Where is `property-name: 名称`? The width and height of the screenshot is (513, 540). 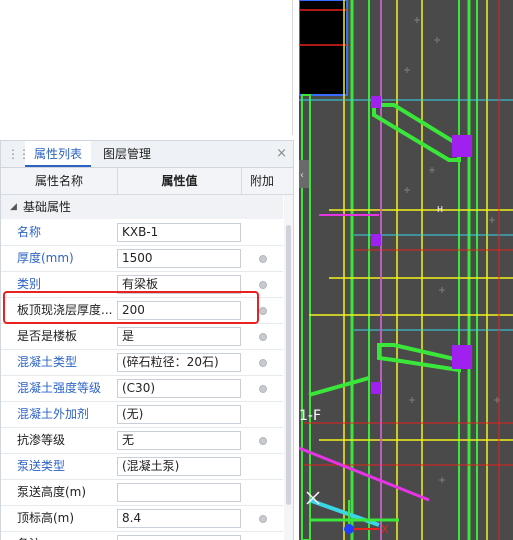 property-name: 名称 is located at coordinates (67, 232).